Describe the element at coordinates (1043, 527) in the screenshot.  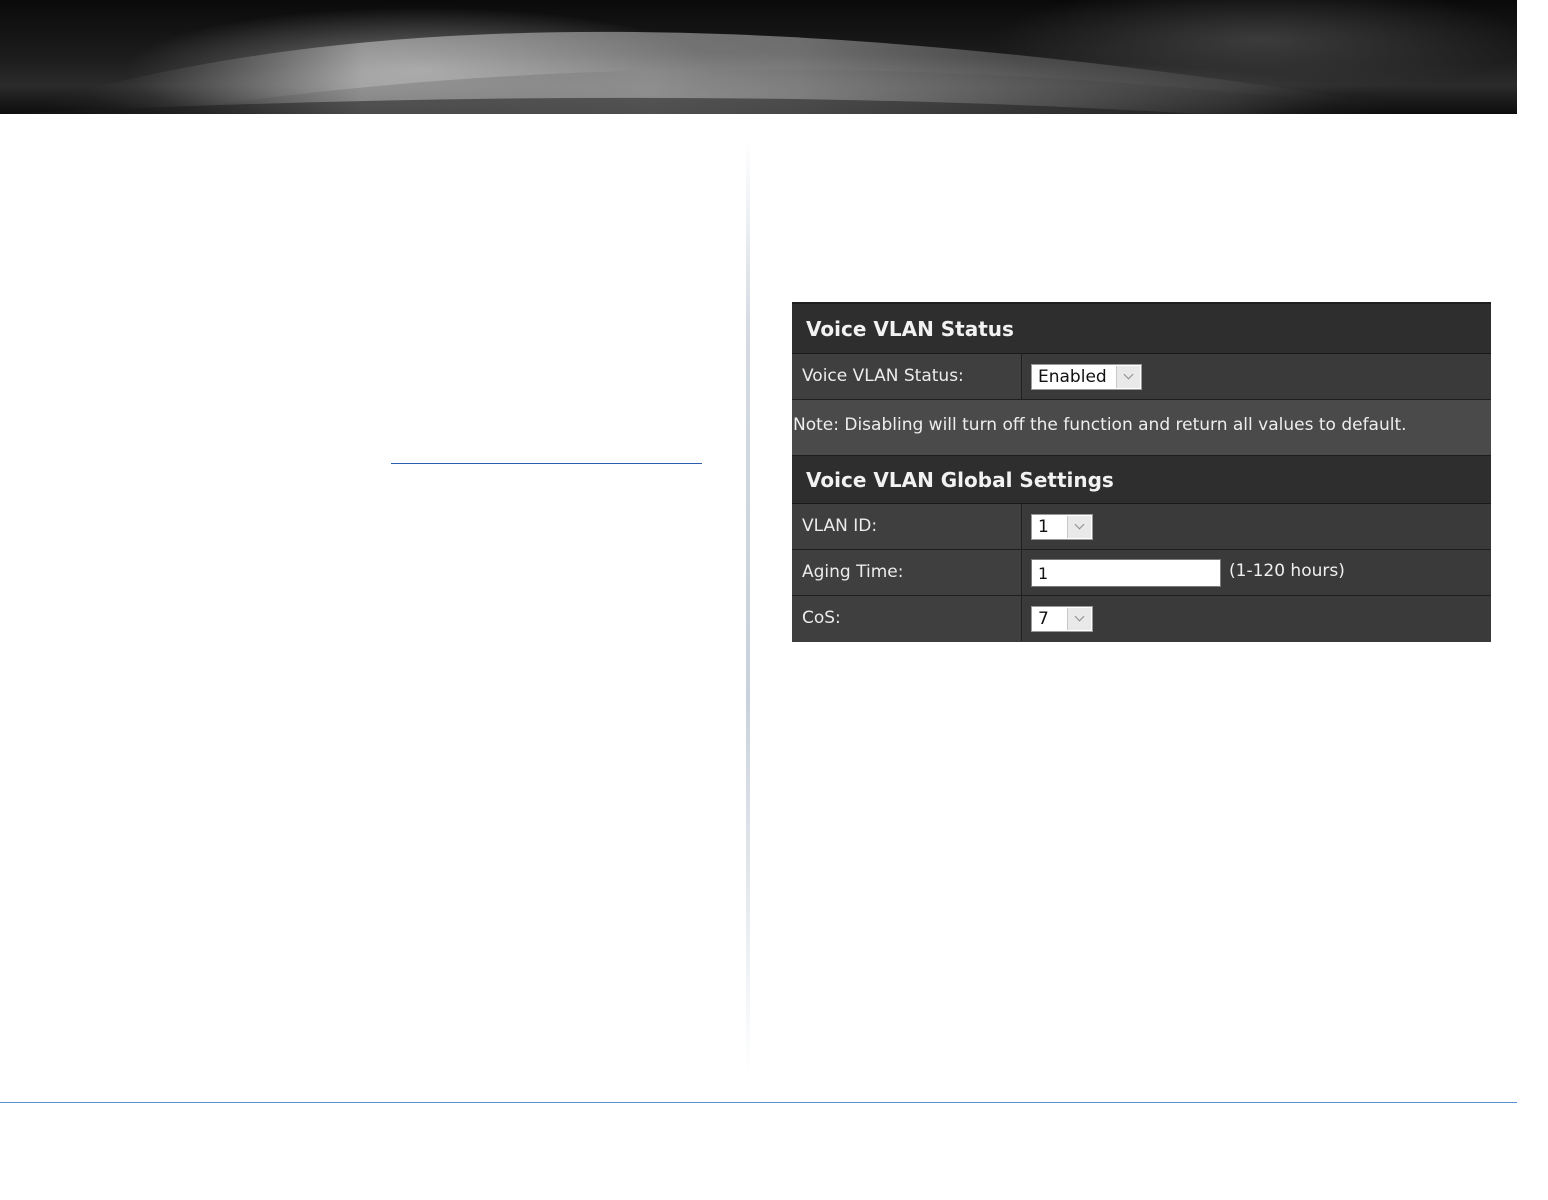
I see `vlan-id-selected: 1` at that location.